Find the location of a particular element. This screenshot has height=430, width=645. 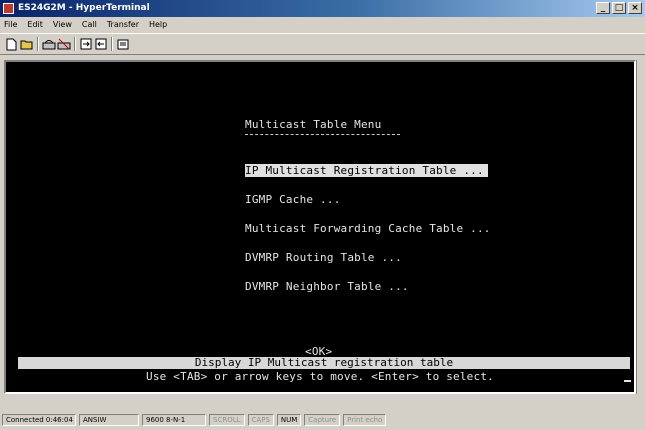

status-capture: Capture is located at coordinates (322, 420).